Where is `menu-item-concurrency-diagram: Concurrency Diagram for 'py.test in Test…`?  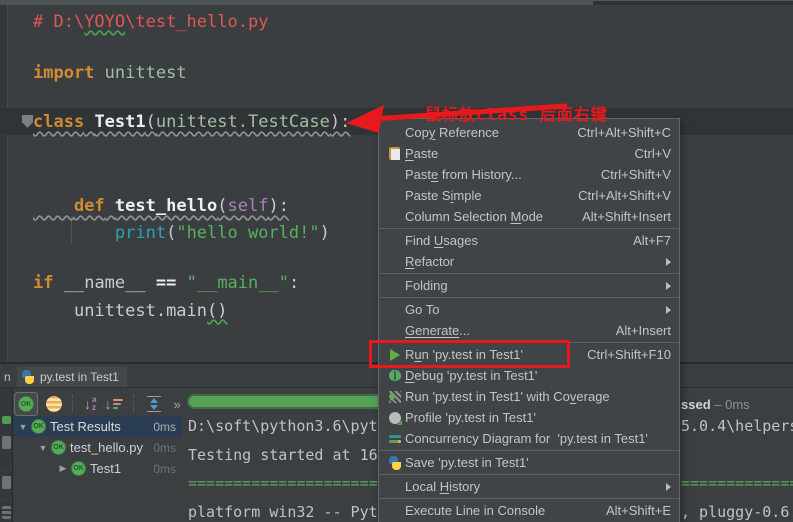
menu-item-concurrency-diagram: Concurrency Diagram for 'py.test in Test… is located at coordinates (529, 438).